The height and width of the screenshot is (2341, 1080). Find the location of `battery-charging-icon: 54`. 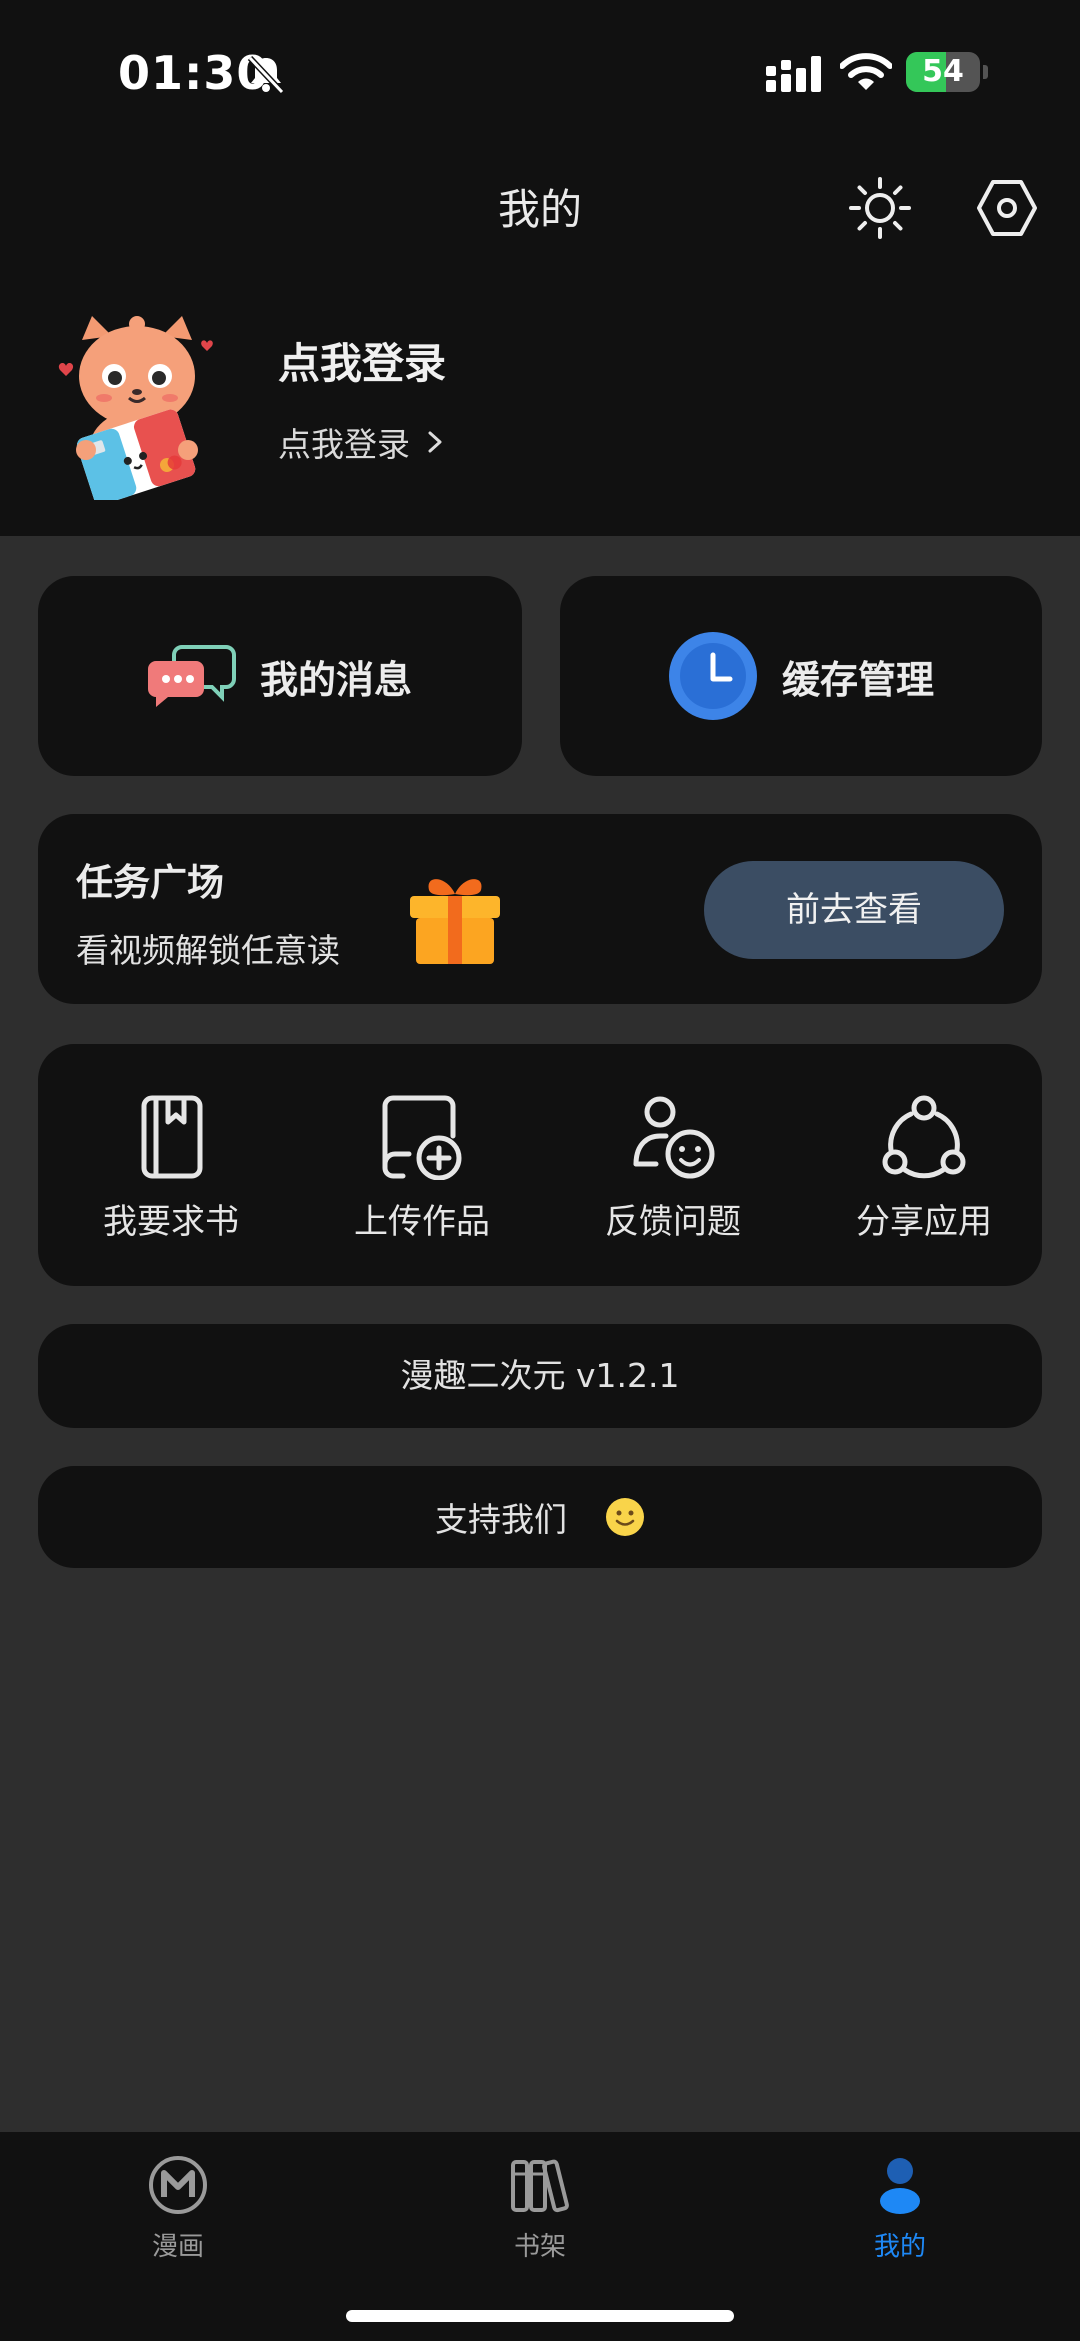

battery-charging-icon: 54 is located at coordinates (947, 72).